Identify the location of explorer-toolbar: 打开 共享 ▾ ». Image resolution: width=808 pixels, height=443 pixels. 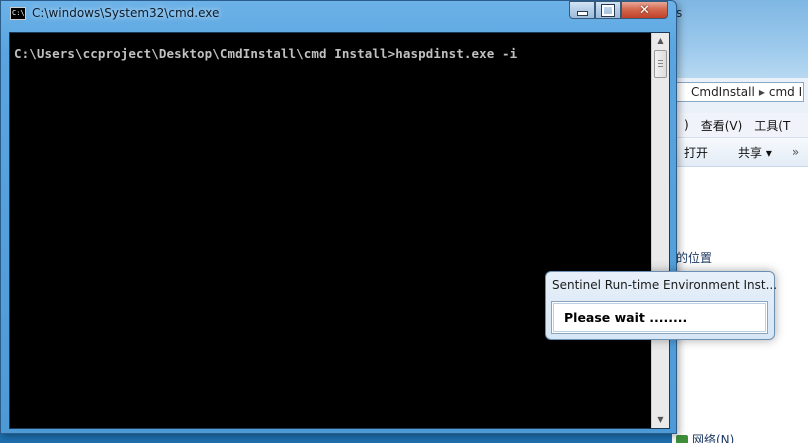
(740, 152).